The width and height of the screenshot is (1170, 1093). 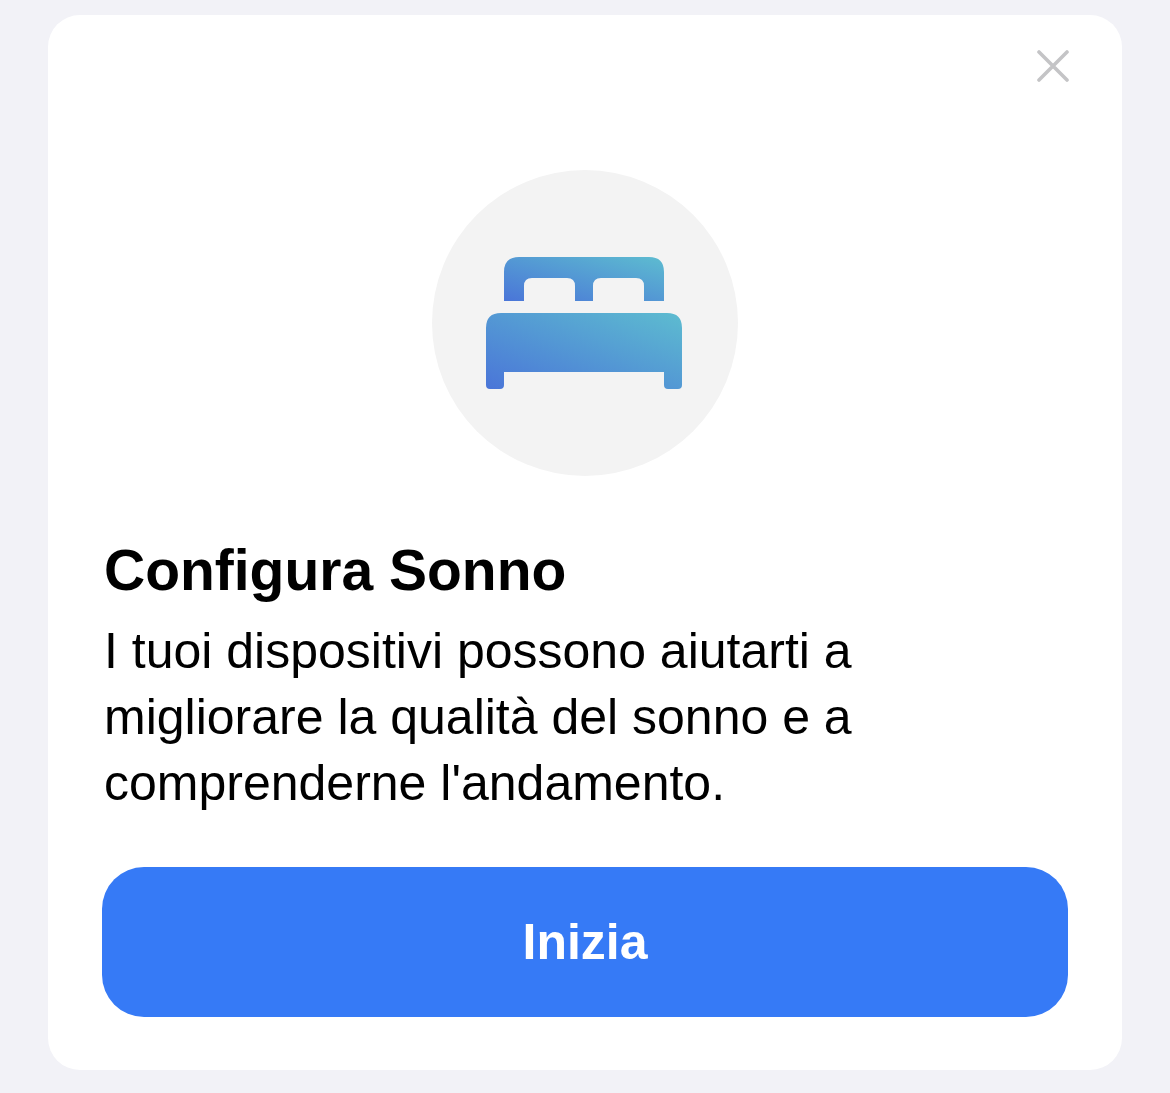 I want to click on bed-icon, so click(x=585, y=323).